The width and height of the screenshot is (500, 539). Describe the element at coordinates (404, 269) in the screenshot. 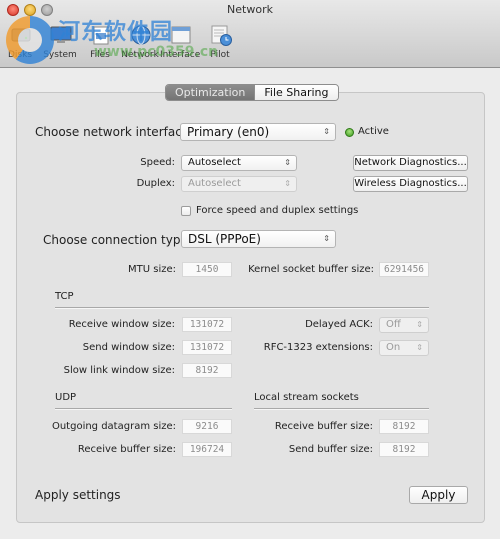

I see `kernel-buffer-field: 6291456` at that location.